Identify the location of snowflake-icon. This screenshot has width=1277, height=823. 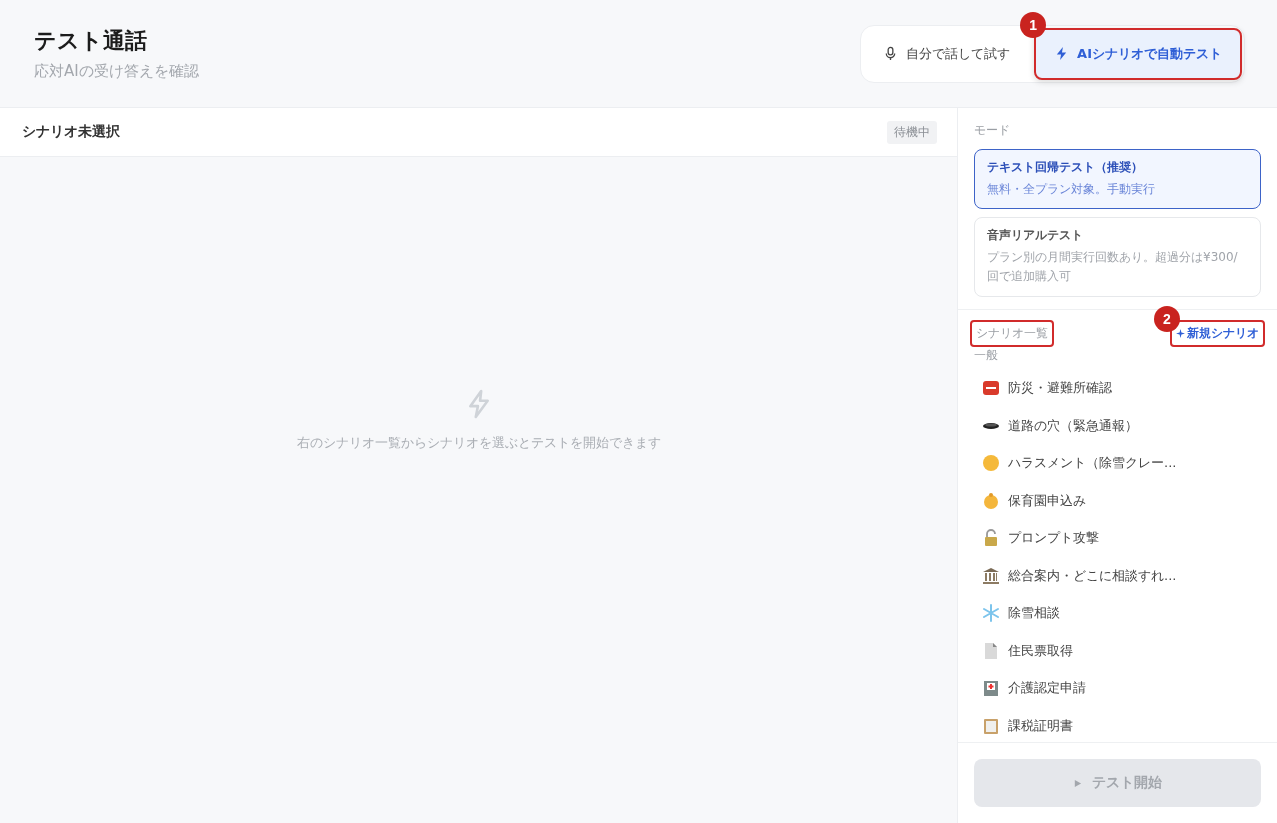
(991, 613).